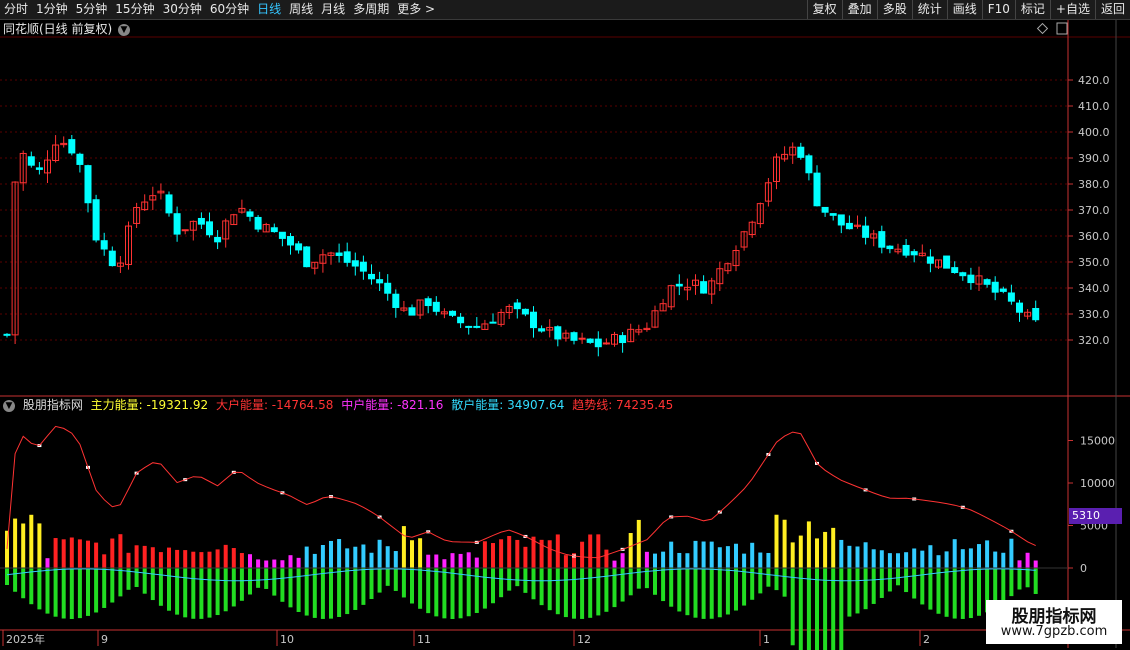  I want to click on watermark: 股朋指标网 www.7gpzb.com, so click(1054, 622).